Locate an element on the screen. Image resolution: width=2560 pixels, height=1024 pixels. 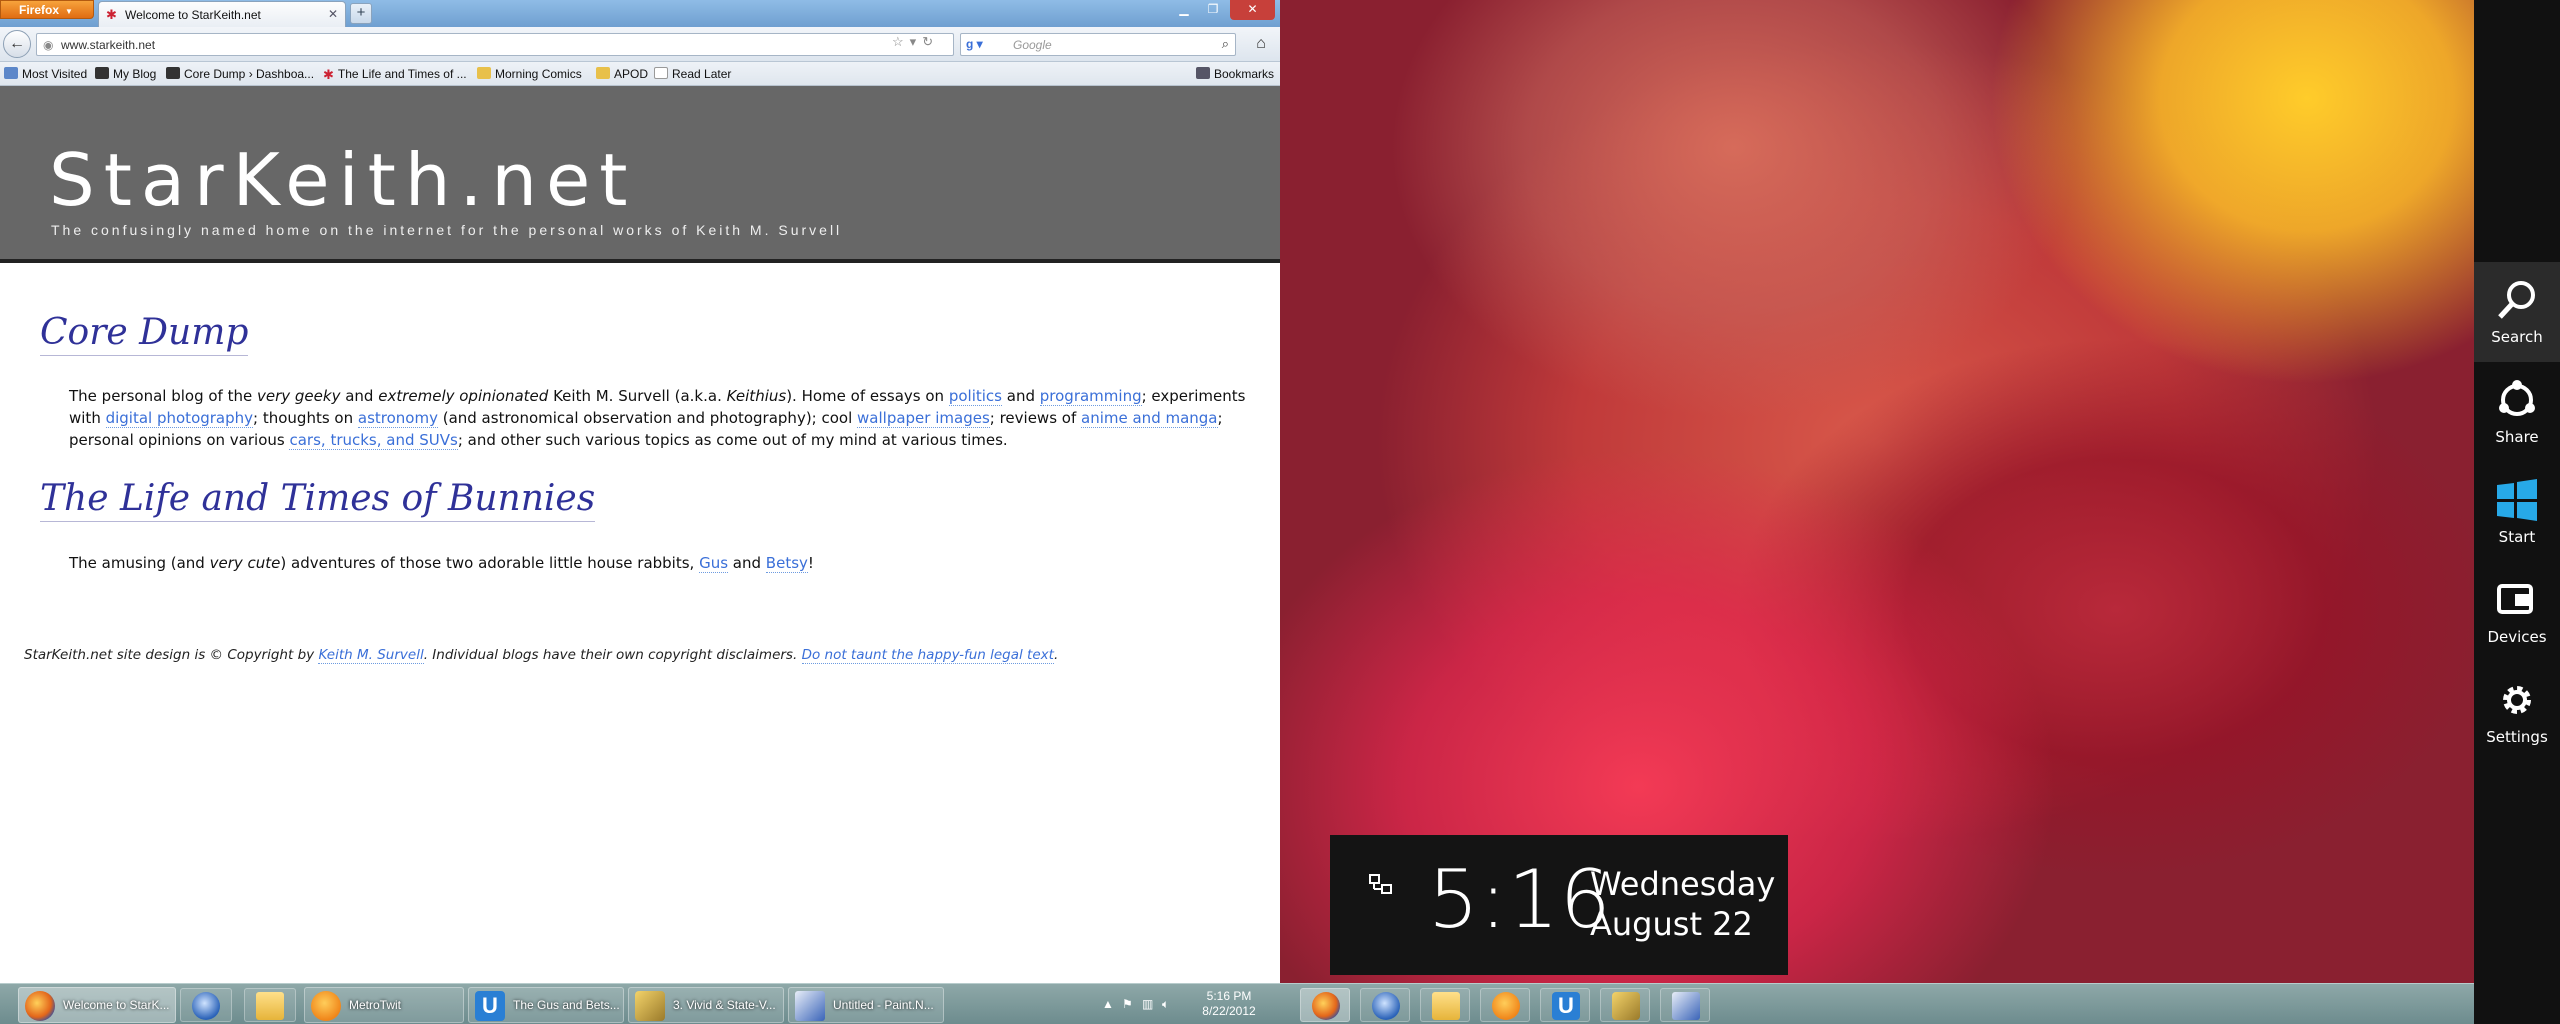
link-legal-text: Do not taunt the happy-fun legal text is located at coordinates (927, 655).